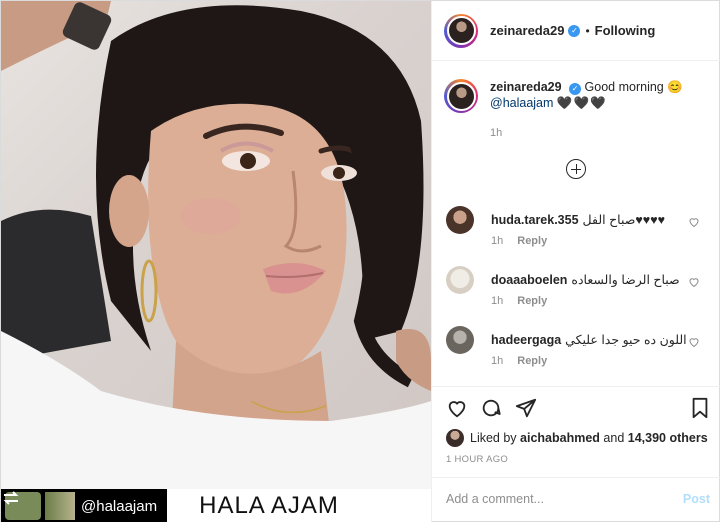  What do you see at coordinates (457, 408) in the screenshot?
I see `like-heart-icon` at bounding box center [457, 408].